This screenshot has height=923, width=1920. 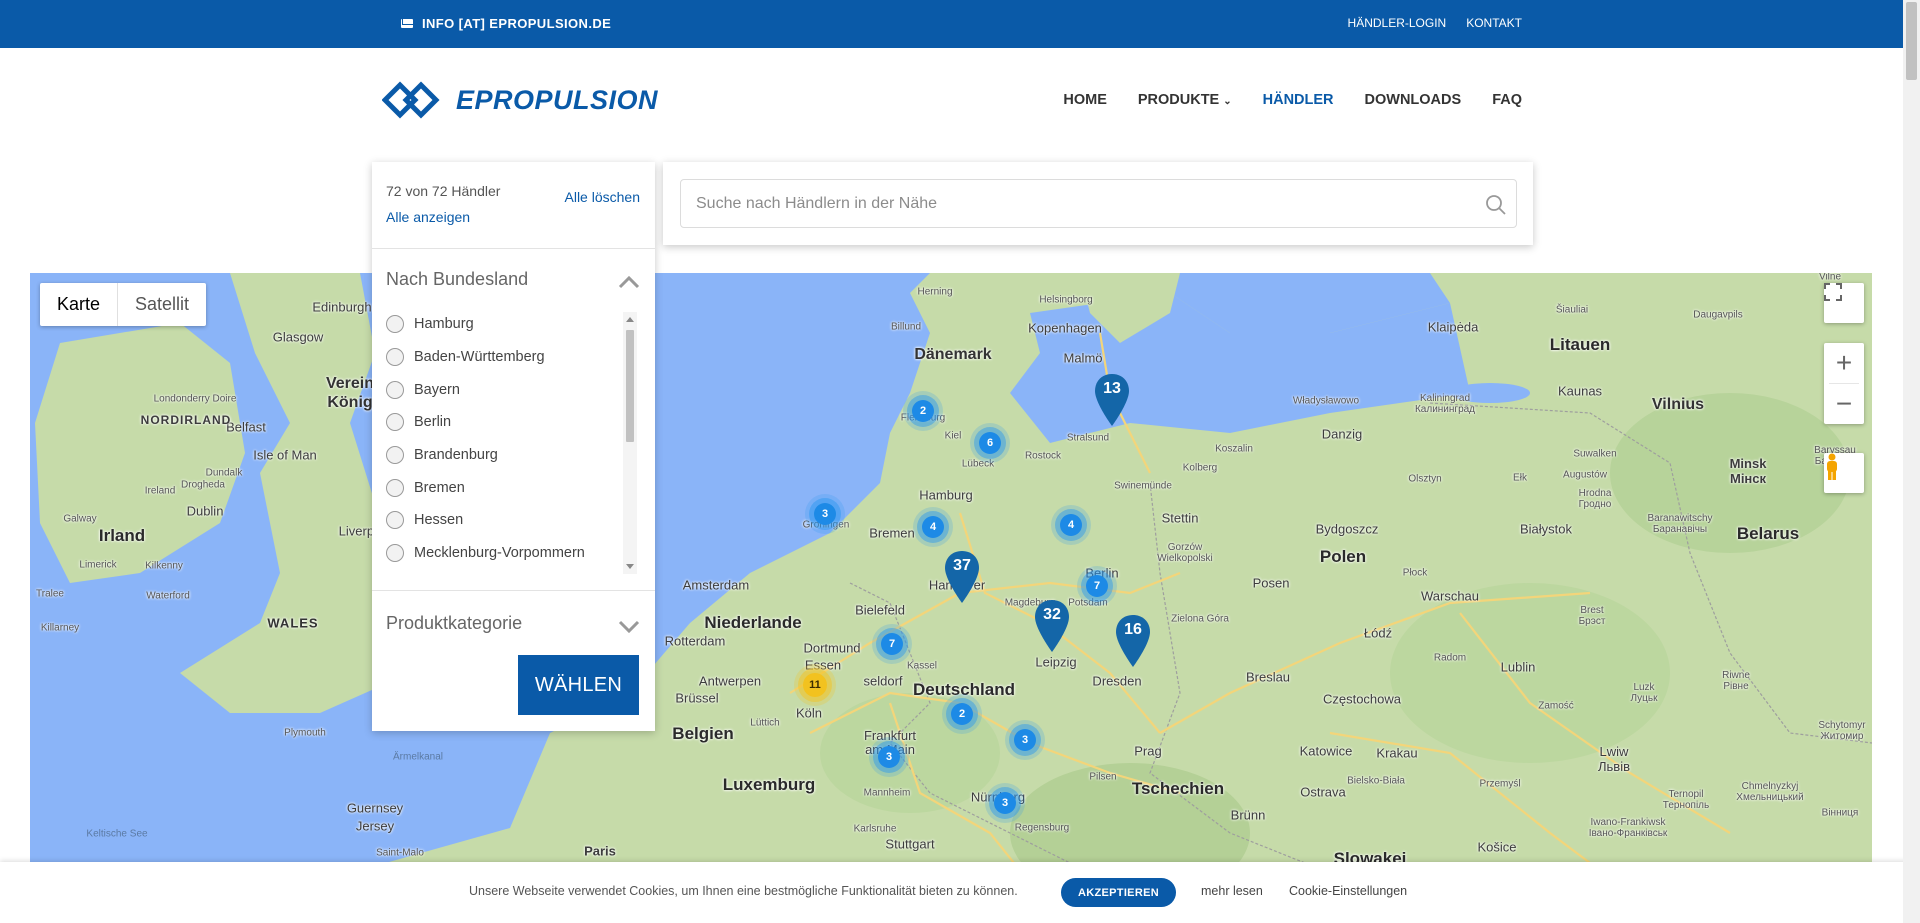 I want to click on map-label: Przemyśl, so click(x=1500, y=784).